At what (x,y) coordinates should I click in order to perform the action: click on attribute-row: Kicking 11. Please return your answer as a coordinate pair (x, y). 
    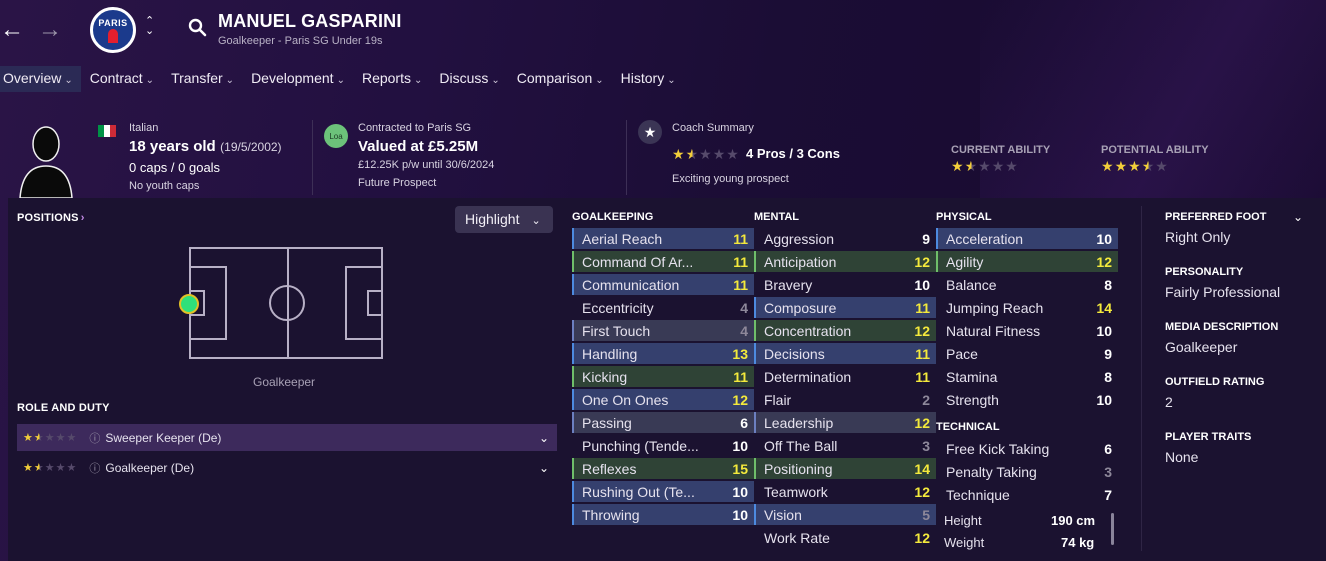
    Looking at the image, I should click on (663, 376).